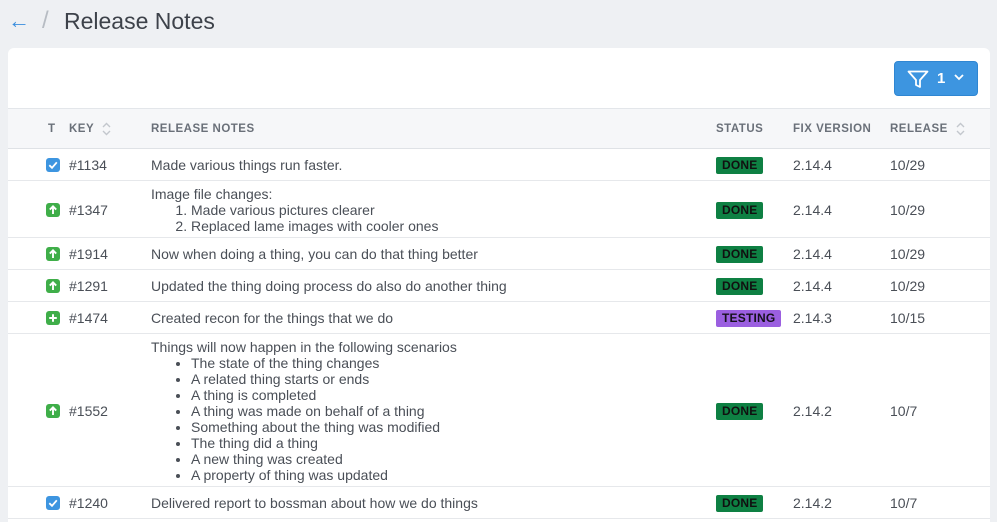 The width and height of the screenshot is (997, 522). What do you see at coordinates (446, 427) in the screenshot?
I see `list-item: Something about the thing was modified` at bounding box center [446, 427].